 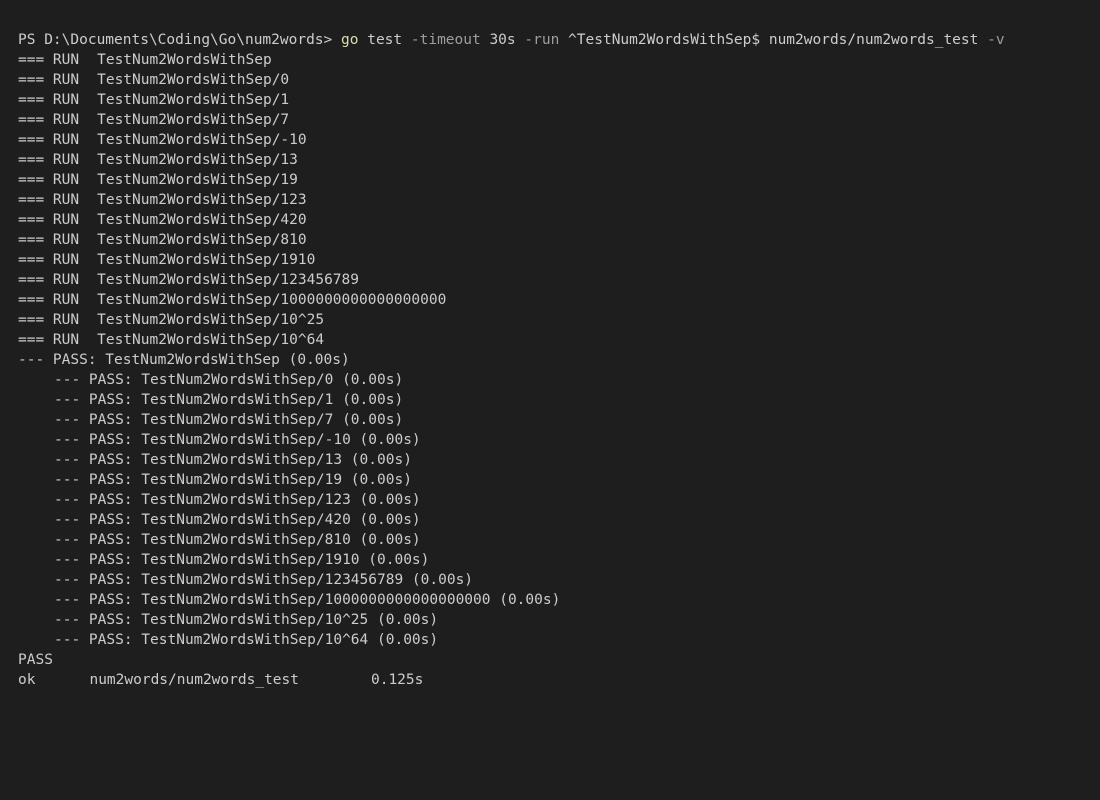 What do you see at coordinates (559, 420) in the screenshot?
I see `pass-line: --- PASS: TestNum2WordsWithSep/7 (0.00s)` at bounding box center [559, 420].